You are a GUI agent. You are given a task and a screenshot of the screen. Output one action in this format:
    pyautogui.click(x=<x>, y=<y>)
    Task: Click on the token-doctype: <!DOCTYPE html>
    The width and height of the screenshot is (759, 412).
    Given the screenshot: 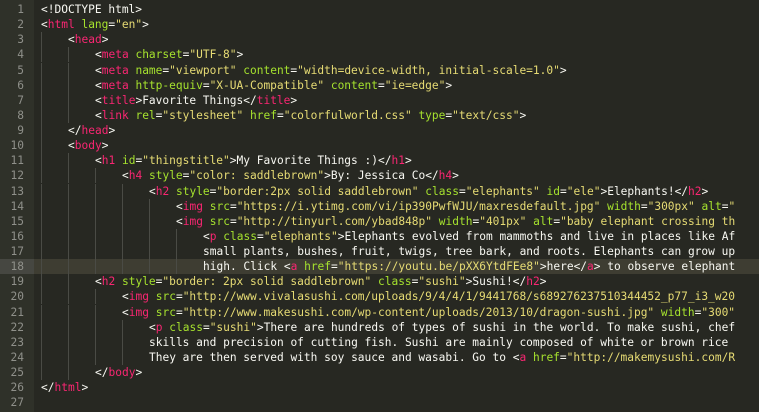 What is the action you would take?
    pyautogui.click(x=92, y=9)
    